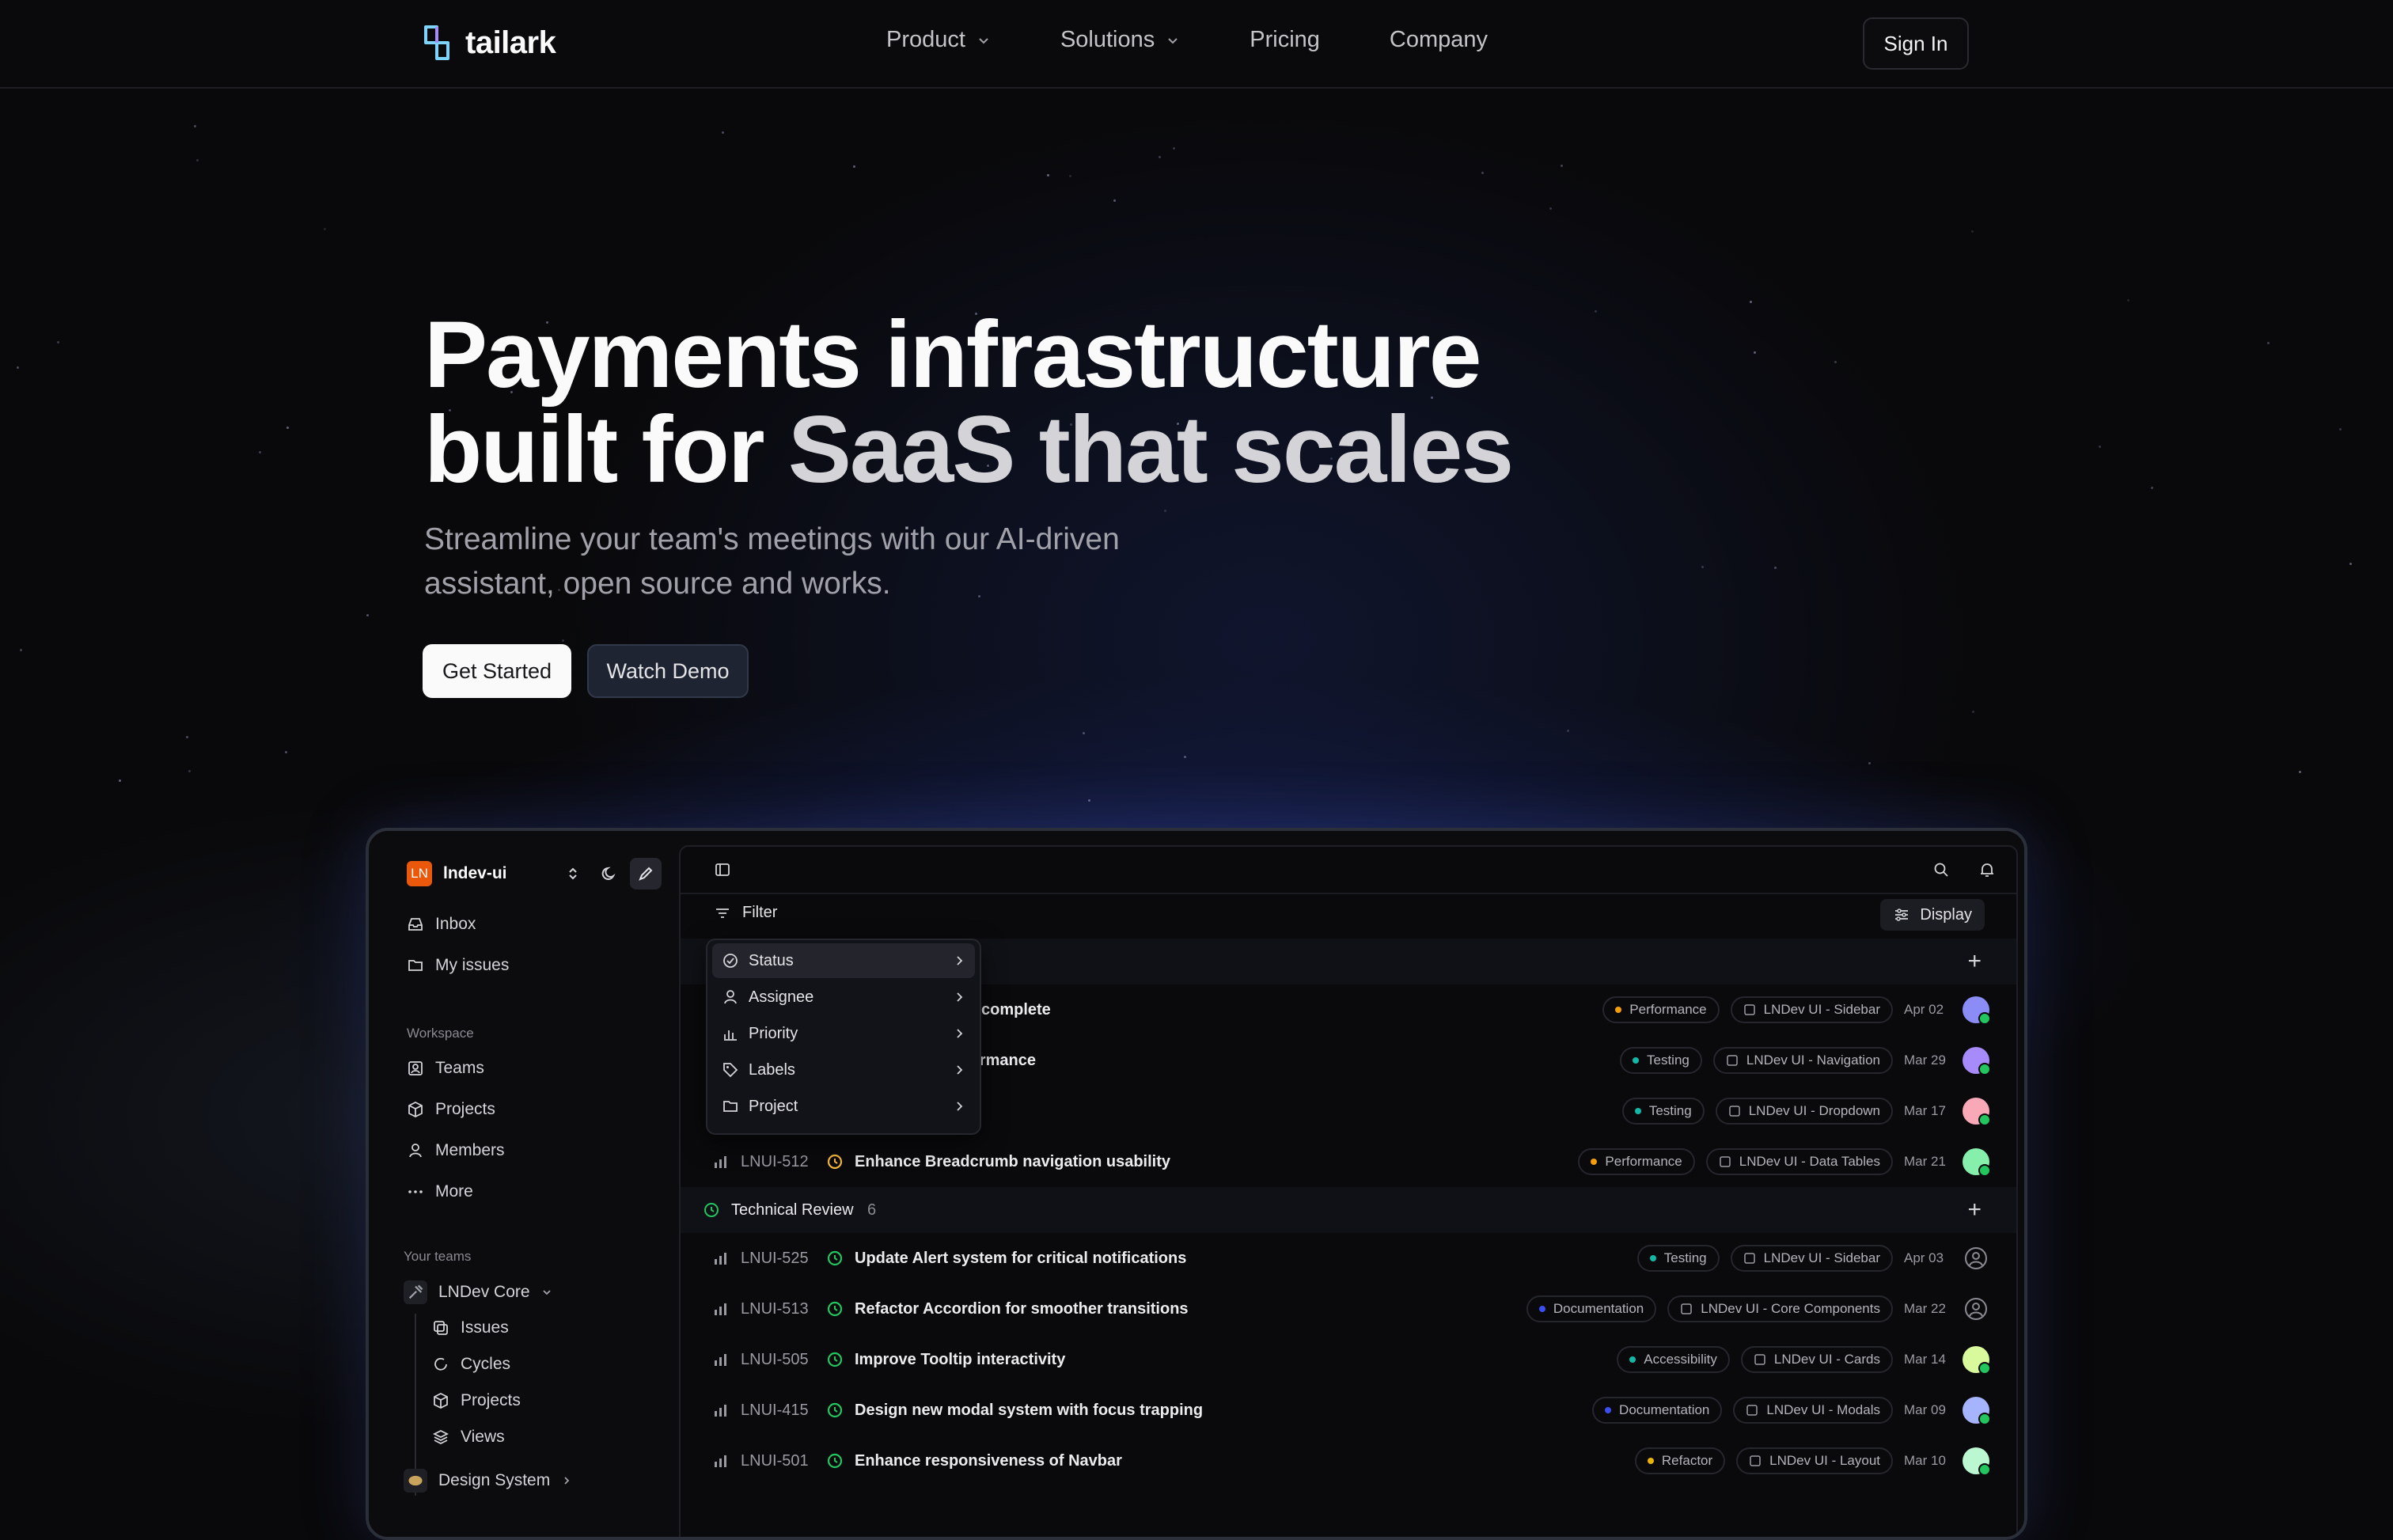 The width and height of the screenshot is (2393, 1540). Describe the element at coordinates (1120, 40) in the screenshot. I see `nav-solutions: Solutions` at that location.